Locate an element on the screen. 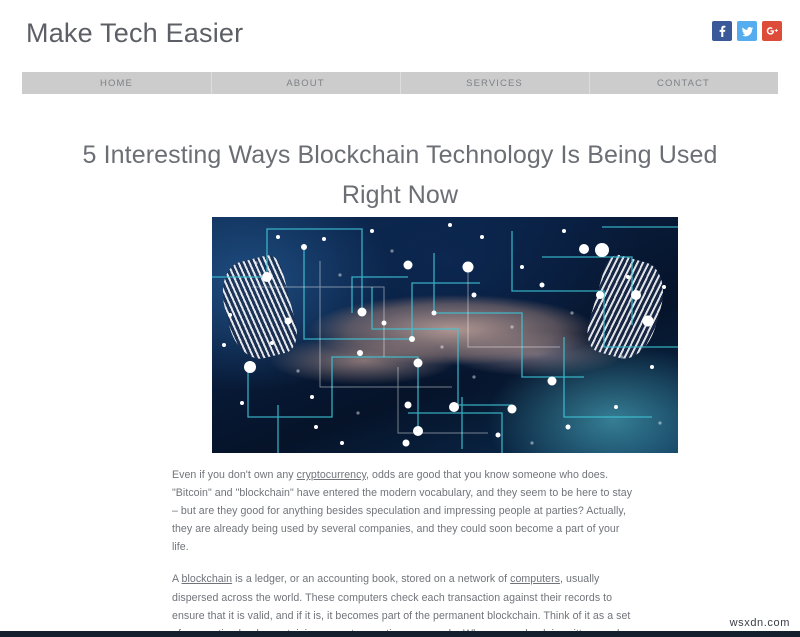 This screenshot has width=800, height=637. nav-item-home: HOME is located at coordinates (116, 83).